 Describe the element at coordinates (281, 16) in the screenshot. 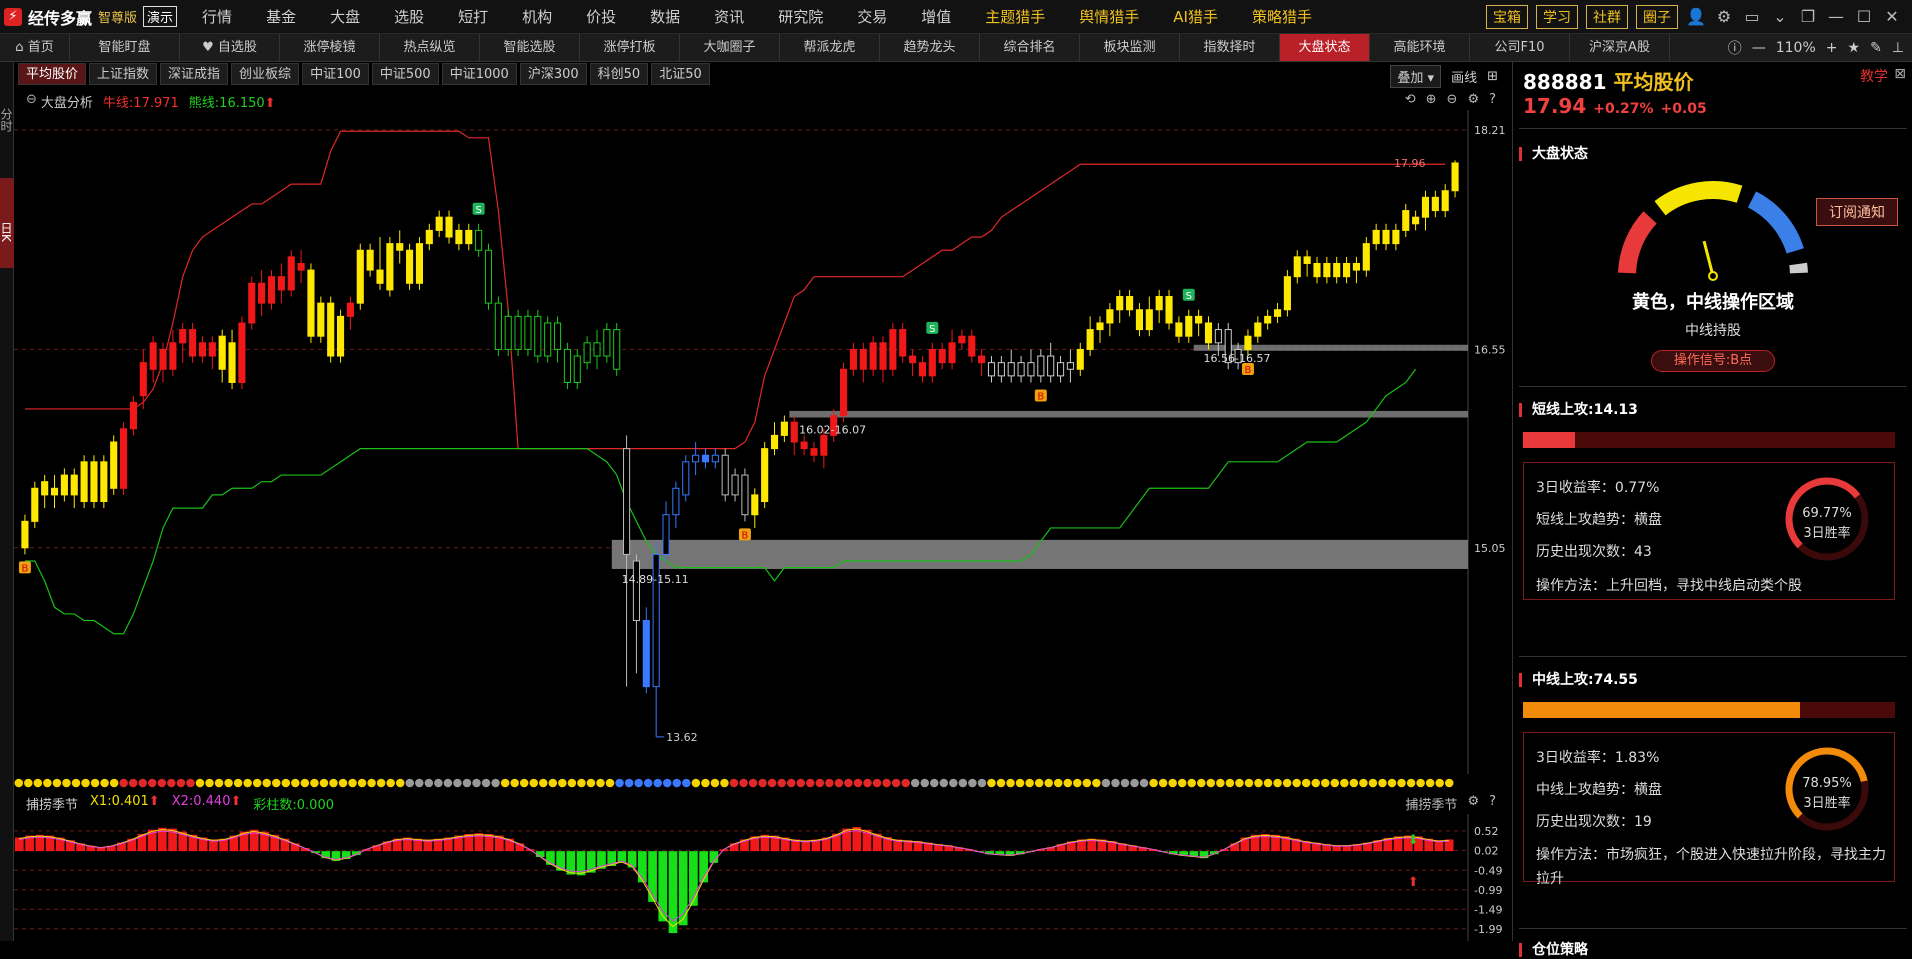

I see `top-nav-item-1: 基金` at that location.